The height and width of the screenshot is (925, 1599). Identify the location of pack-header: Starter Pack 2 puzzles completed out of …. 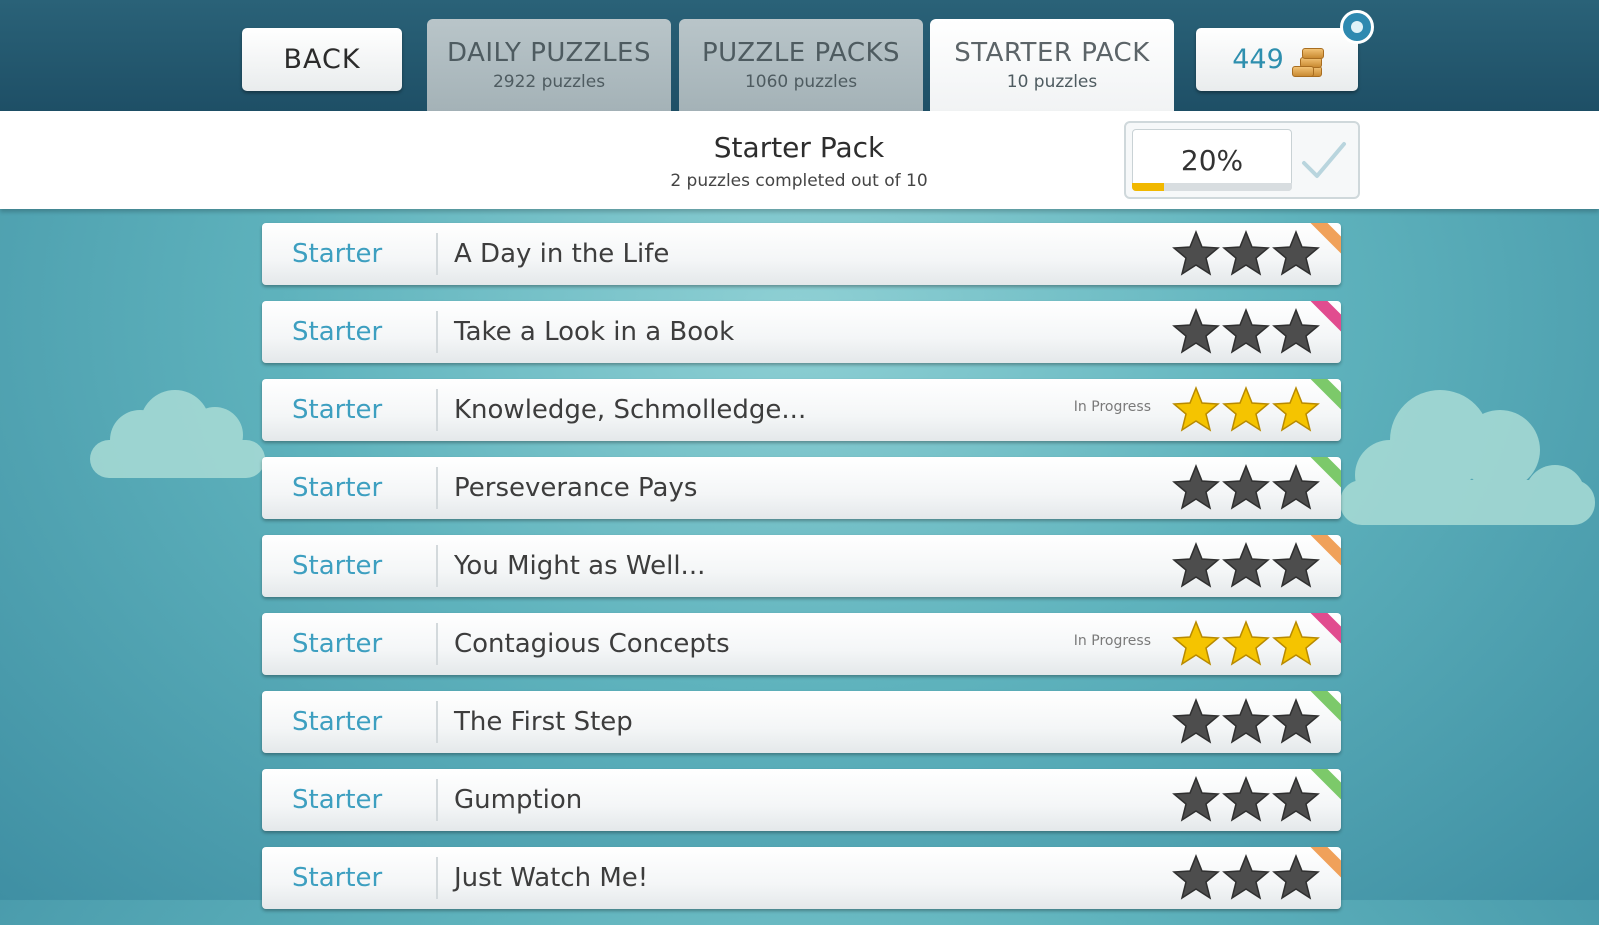
(799, 160).